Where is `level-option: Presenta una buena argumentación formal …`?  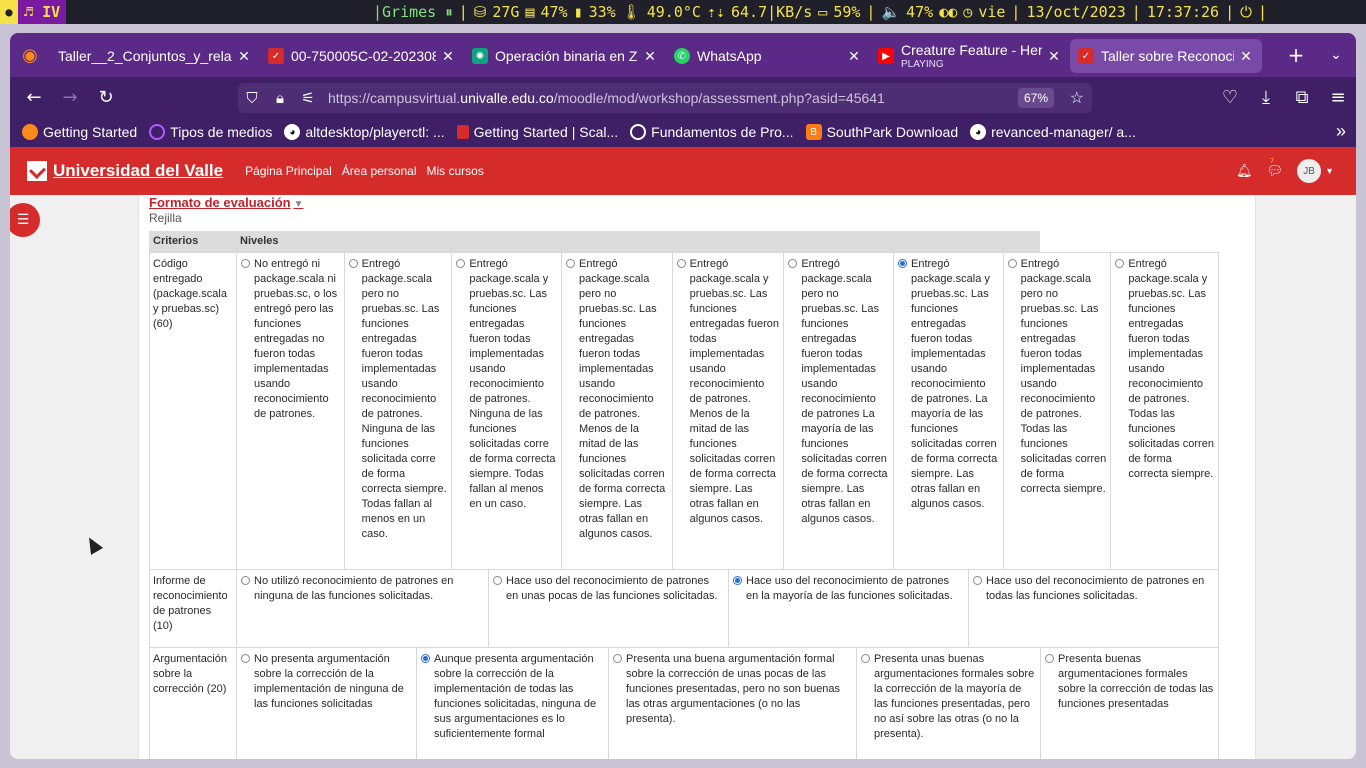 level-option: Presenta una buena argumentación formal … is located at coordinates (732, 703).